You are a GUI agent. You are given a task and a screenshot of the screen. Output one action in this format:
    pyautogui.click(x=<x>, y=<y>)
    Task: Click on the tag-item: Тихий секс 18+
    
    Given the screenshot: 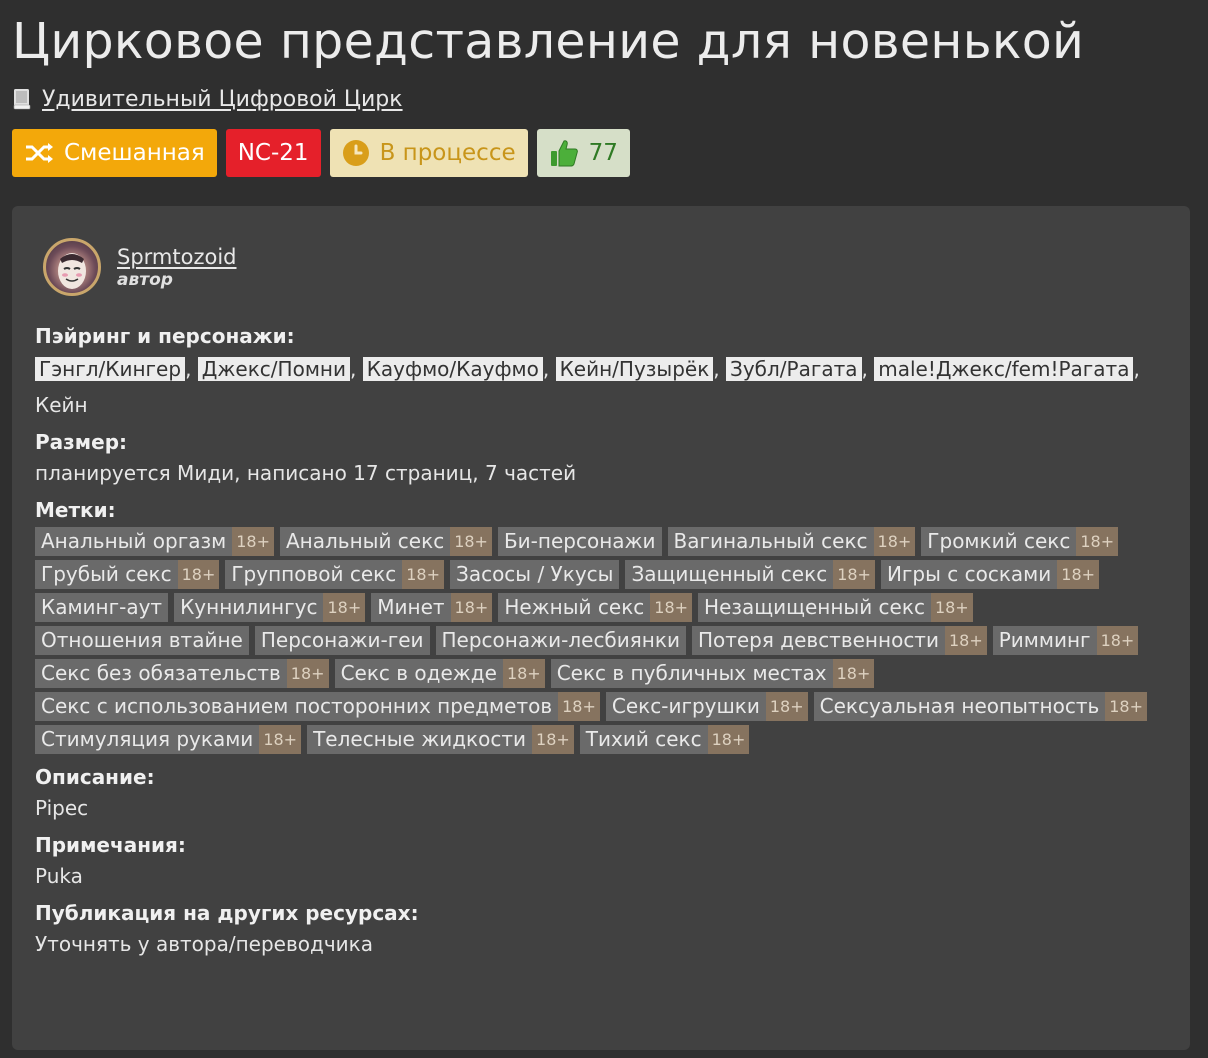 What is the action you would take?
    pyautogui.click(x=664, y=739)
    